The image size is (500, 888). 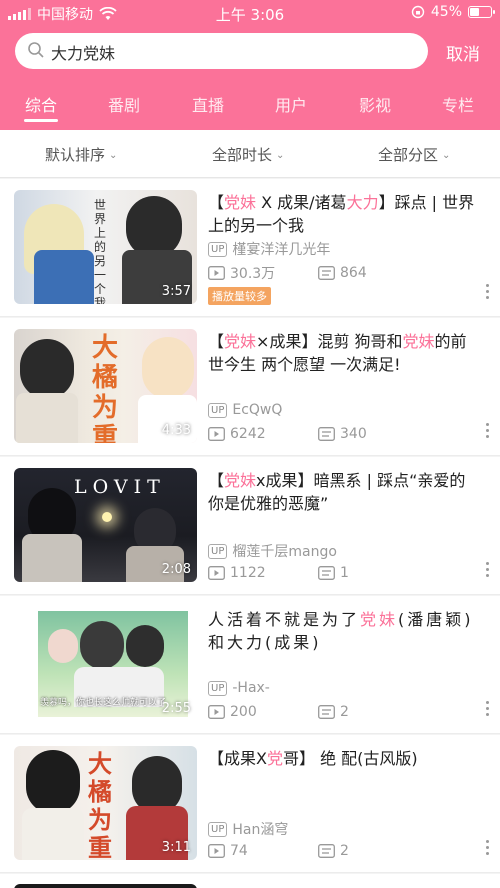 I want to click on battery-percent: 45%, so click(x=446, y=12).